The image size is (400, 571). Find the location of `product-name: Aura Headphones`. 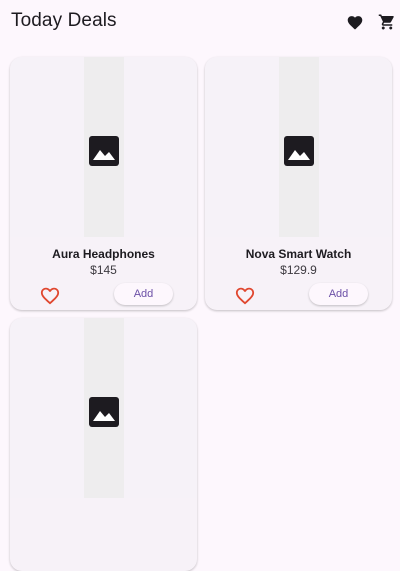

product-name: Aura Headphones is located at coordinates (103, 254).